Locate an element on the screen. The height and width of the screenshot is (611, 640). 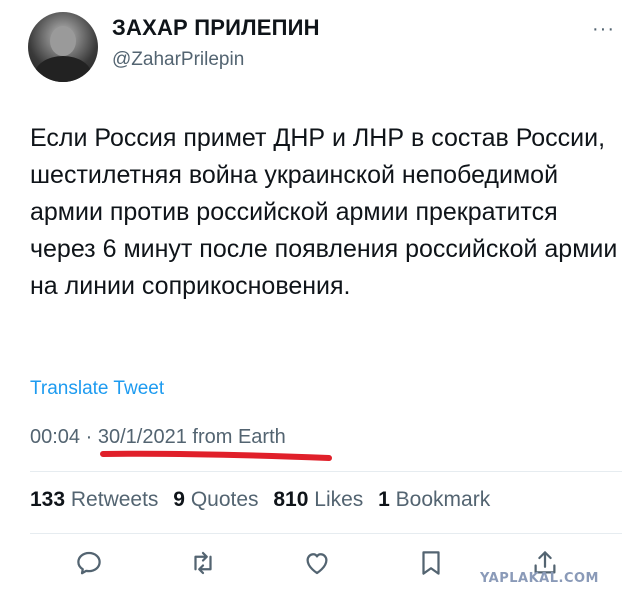
avatar is located at coordinates (63, 47).